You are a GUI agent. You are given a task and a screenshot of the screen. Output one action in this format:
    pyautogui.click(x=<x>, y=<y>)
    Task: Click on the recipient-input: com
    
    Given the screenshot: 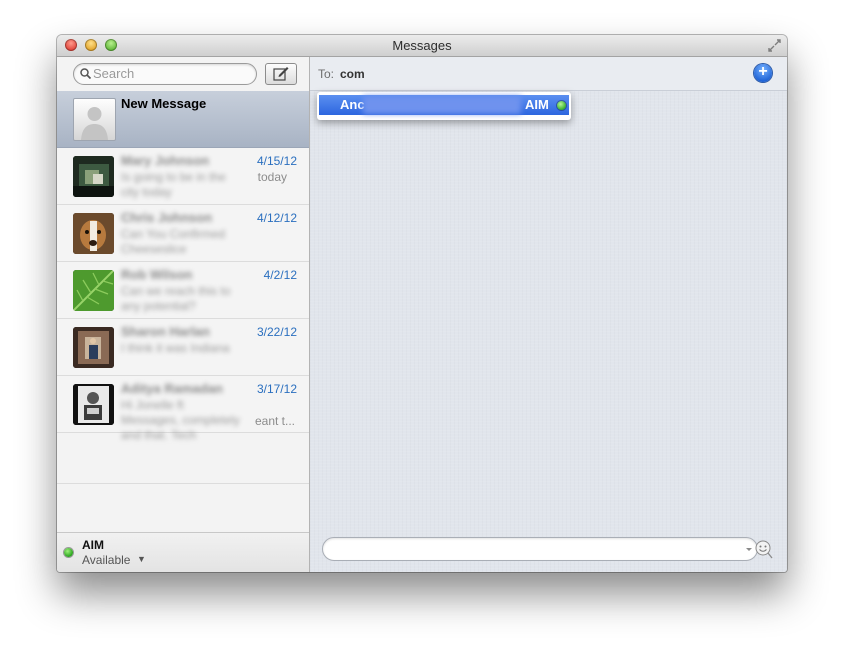 What is the action you would take?
    pyautogui.click(x=352, y=74)
    